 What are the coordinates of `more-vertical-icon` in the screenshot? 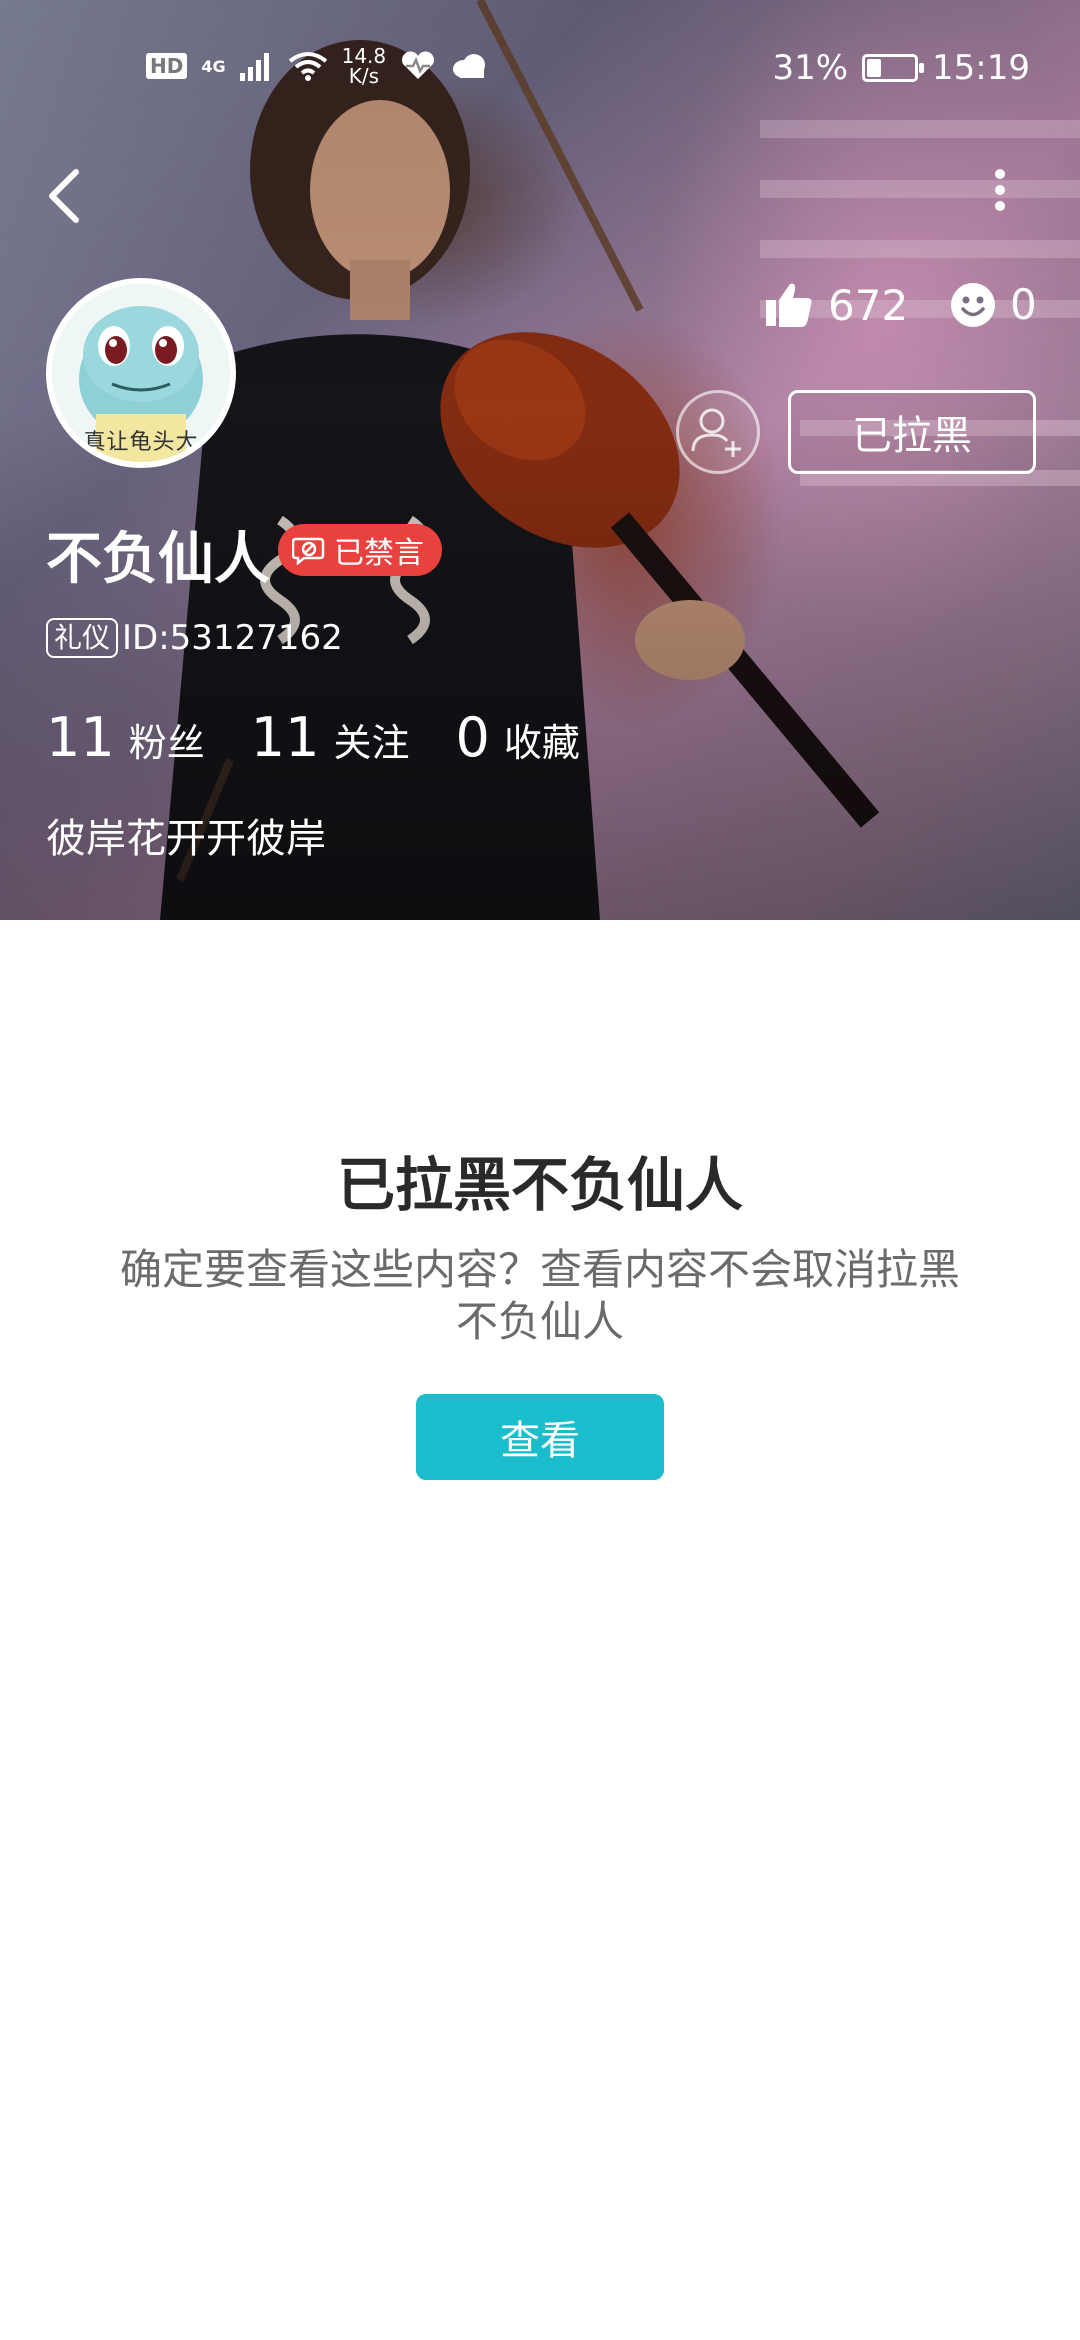 It's located at (1000, 190).